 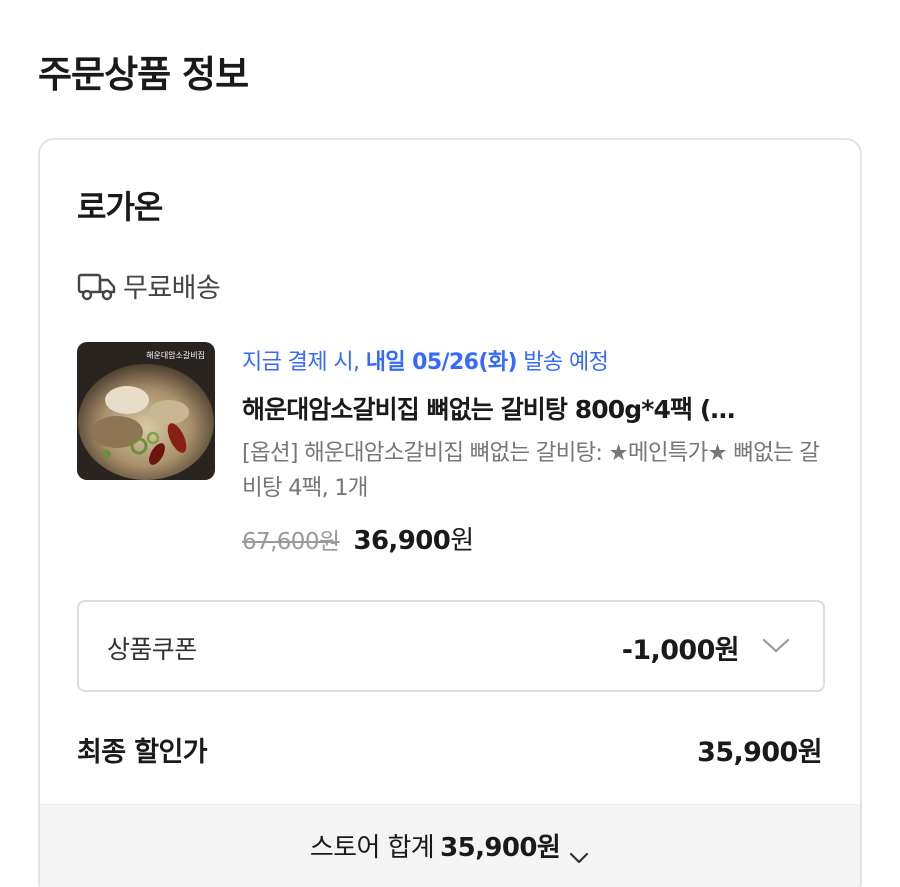 I want to click on sale-price-unit: 원, so click(x=462, y=541).